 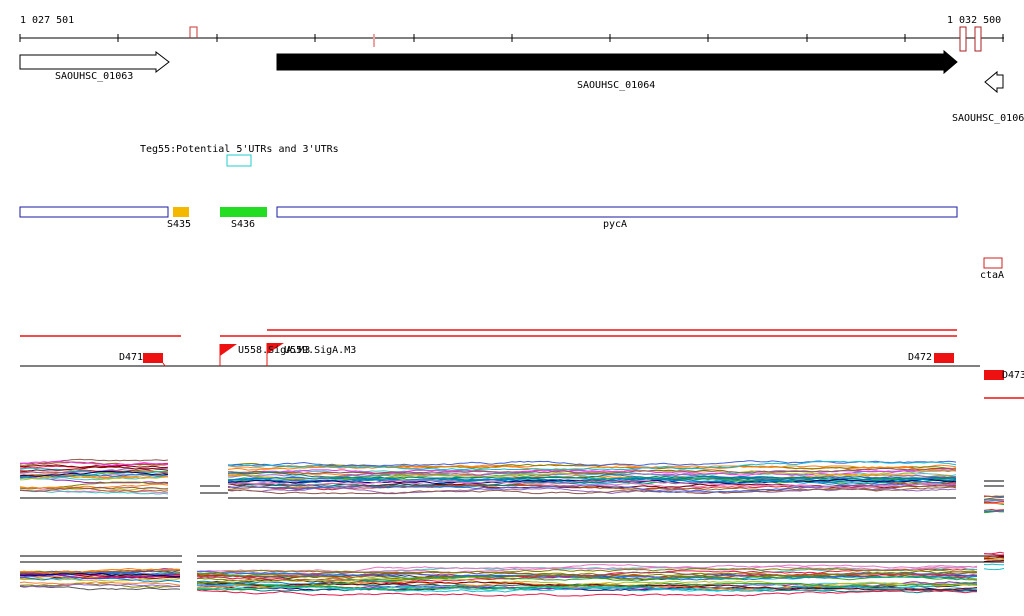 I want to click on gene-label-saouhsc-01063: SAOUHSC_01063, so click(x=94, y=76).